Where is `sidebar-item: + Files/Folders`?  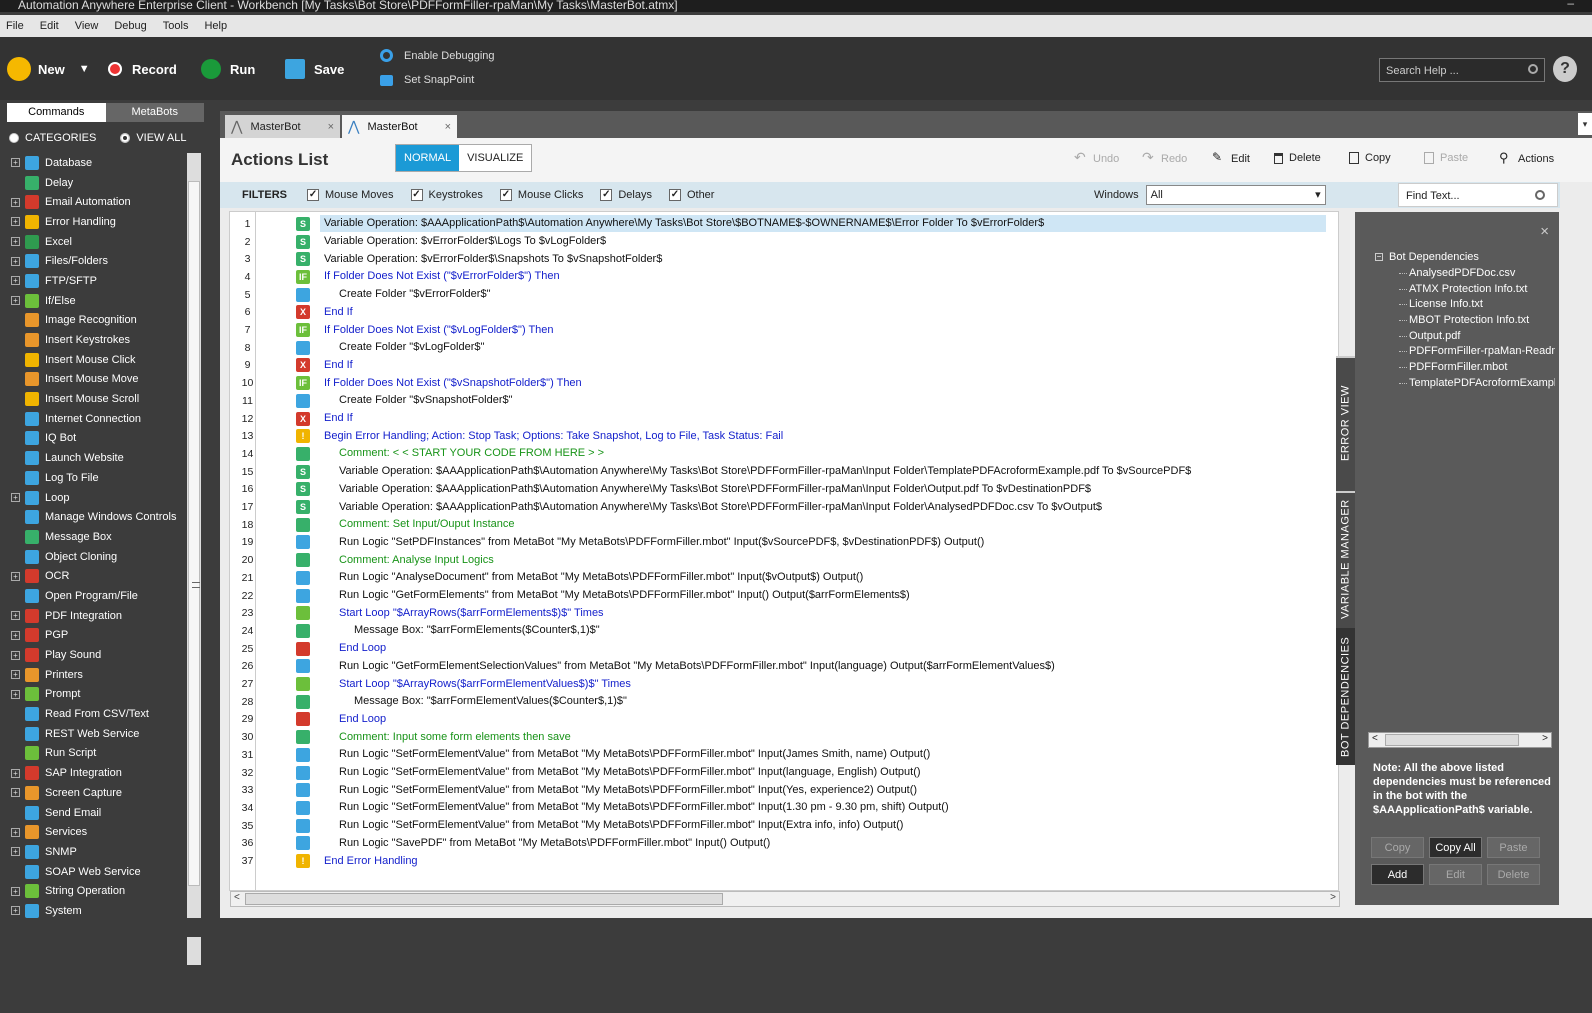 sidebar-item: + Files/Folders is located at coordinates (96, 261).